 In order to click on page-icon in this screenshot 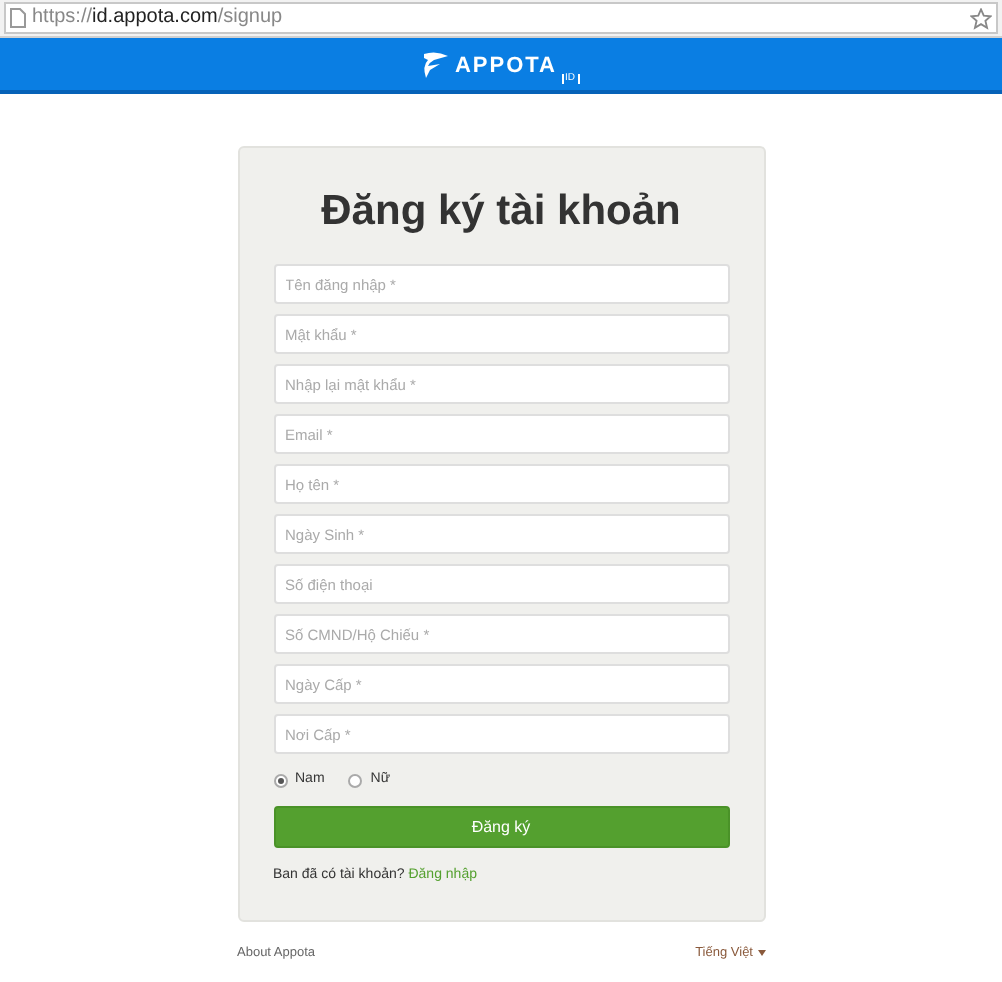, I will do `click(18, 18)`.